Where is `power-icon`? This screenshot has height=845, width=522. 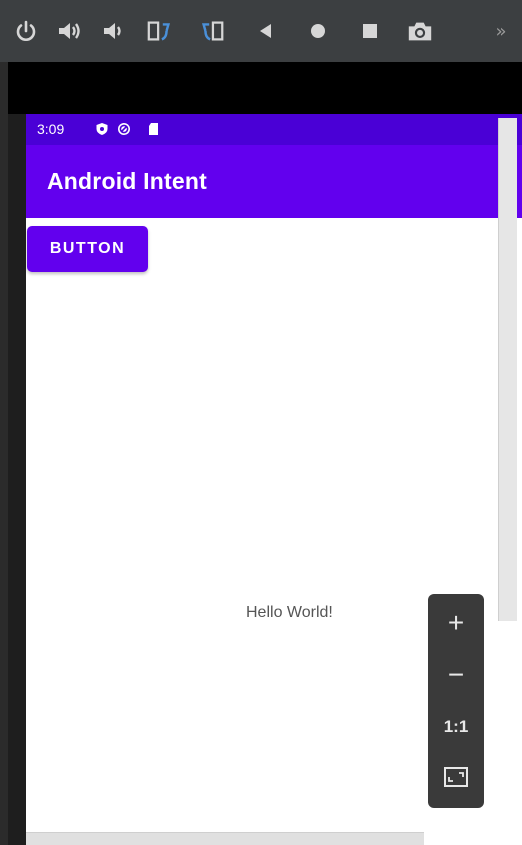
power-icon is located at coordinates (26, 30).